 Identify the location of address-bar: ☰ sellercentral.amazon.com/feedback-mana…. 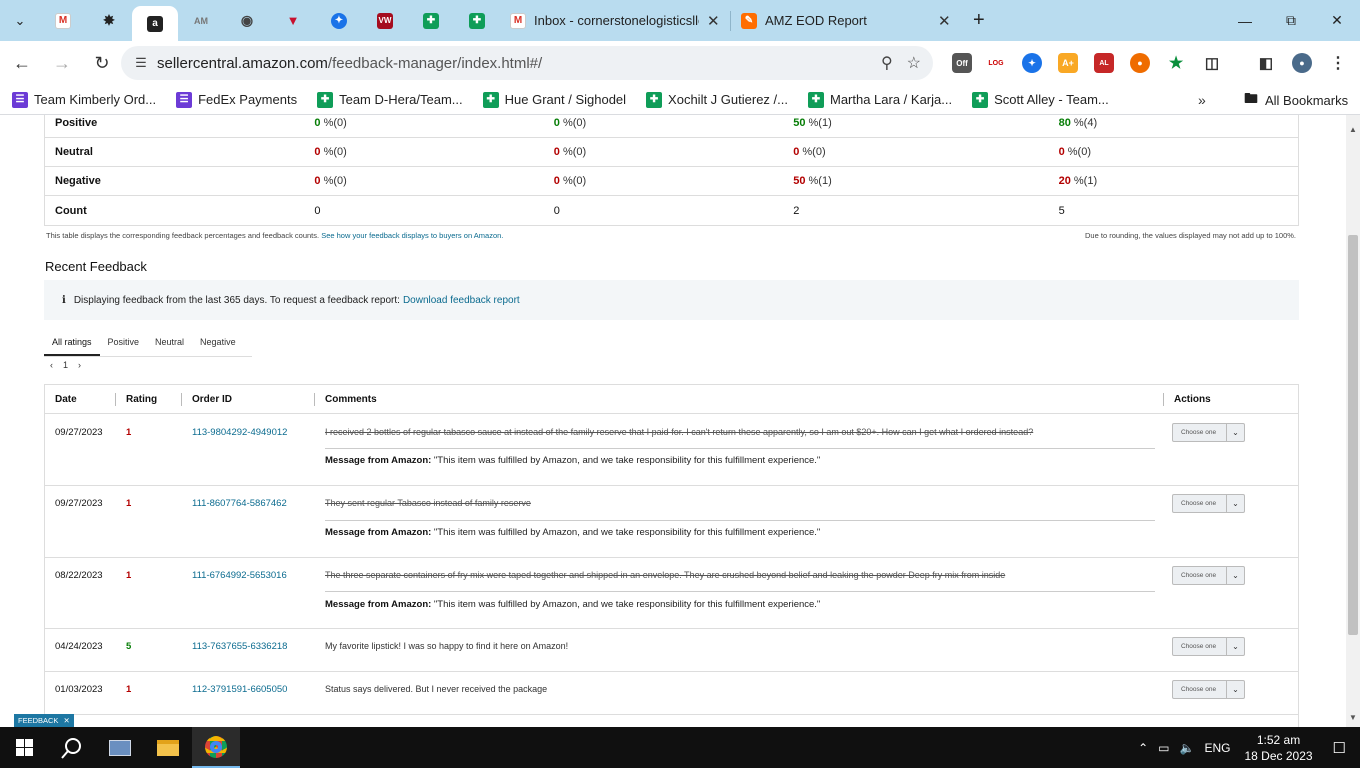
(527, 63).